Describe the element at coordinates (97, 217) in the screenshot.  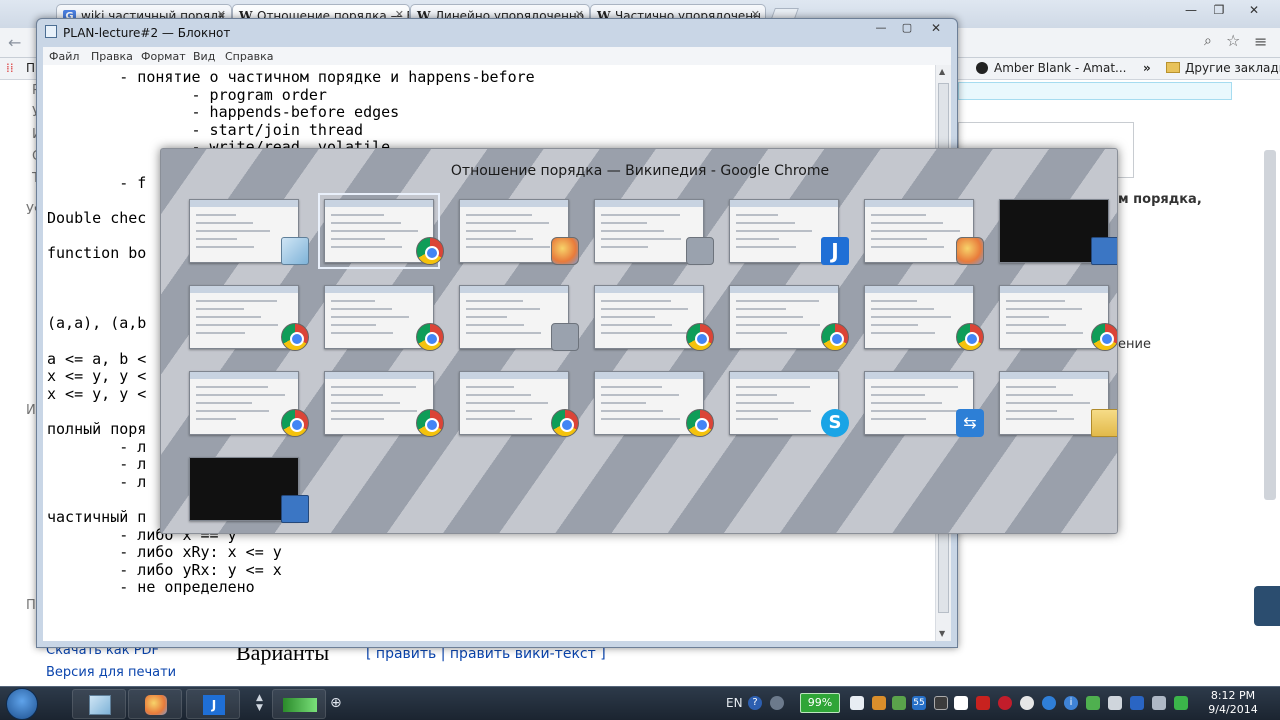
I see `text-line: Double chec` at that location.